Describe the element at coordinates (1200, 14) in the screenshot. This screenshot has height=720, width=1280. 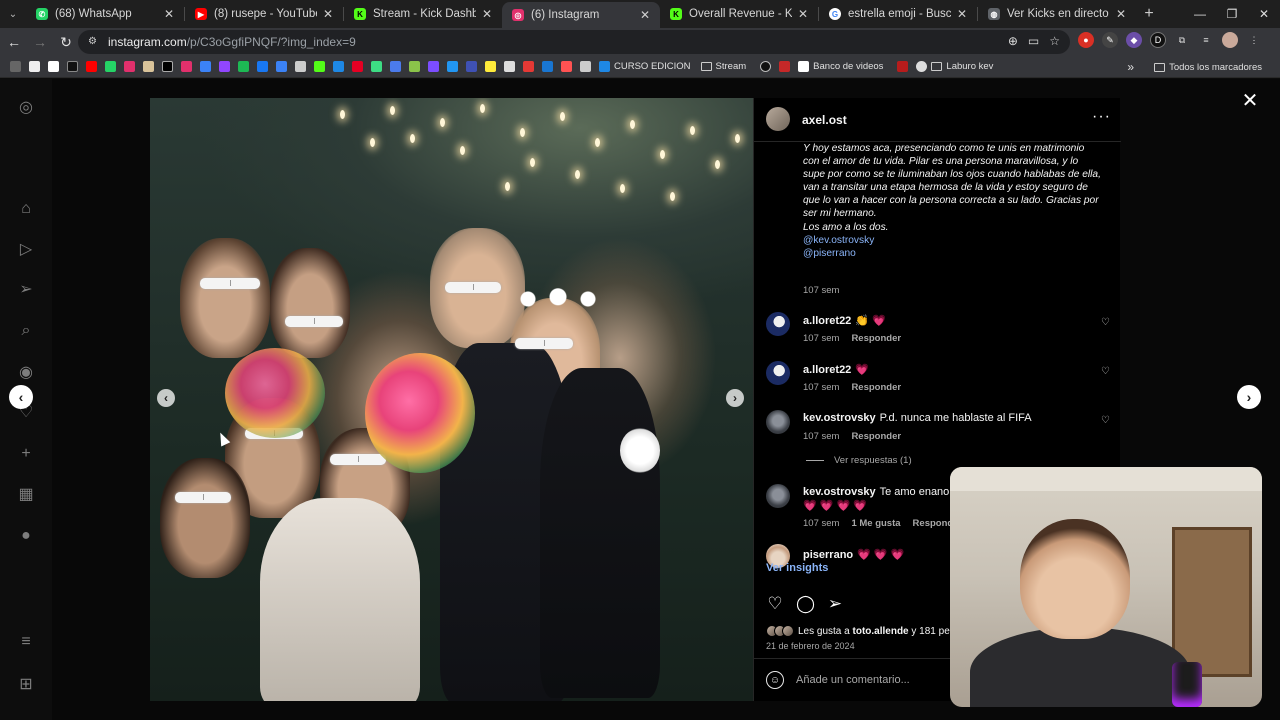
I see `minimize-icon: —` at that location.